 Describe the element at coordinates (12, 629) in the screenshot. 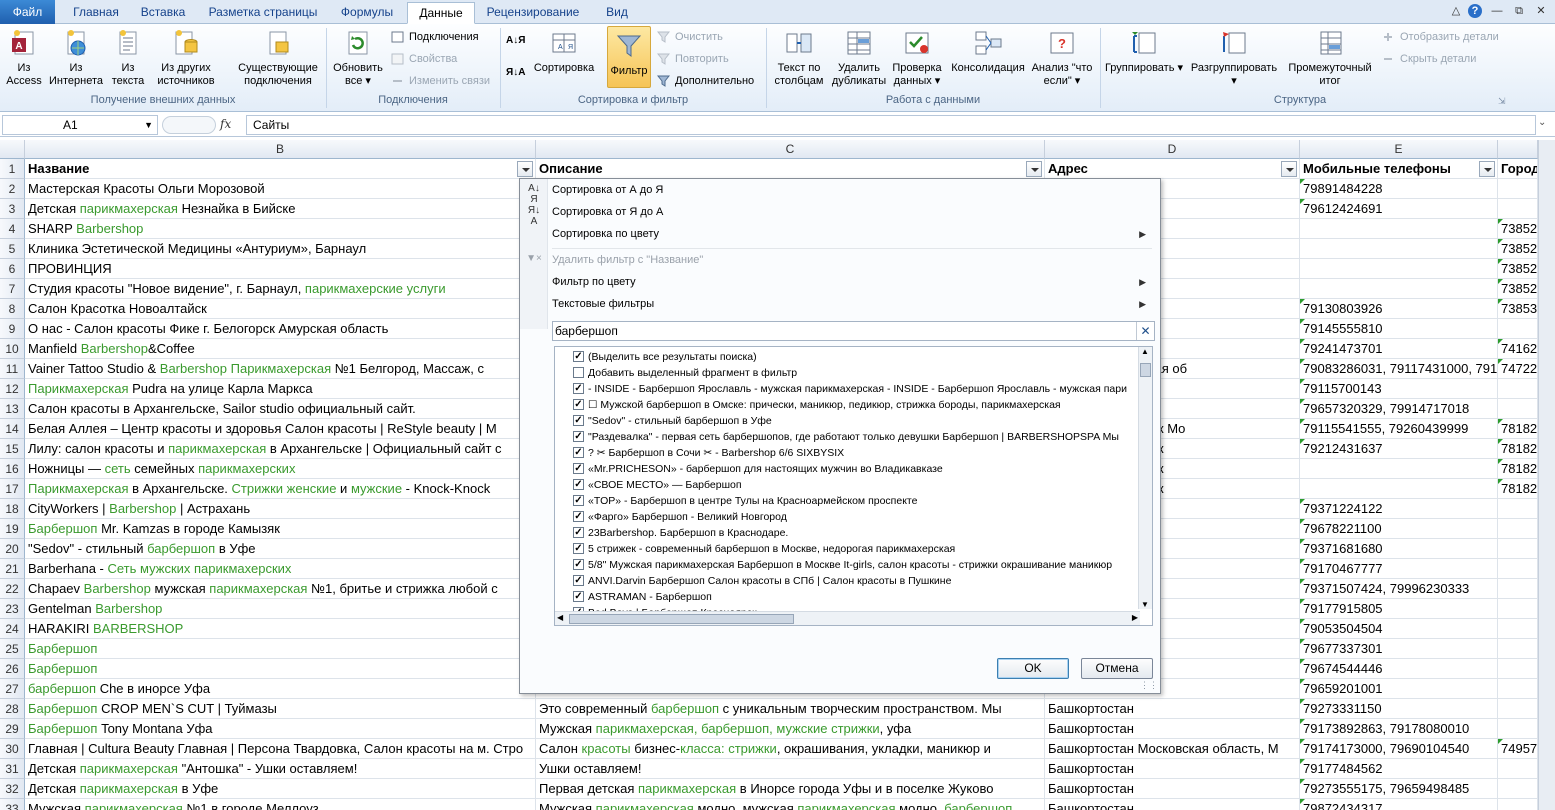

I see `row-header: 24` at that location.